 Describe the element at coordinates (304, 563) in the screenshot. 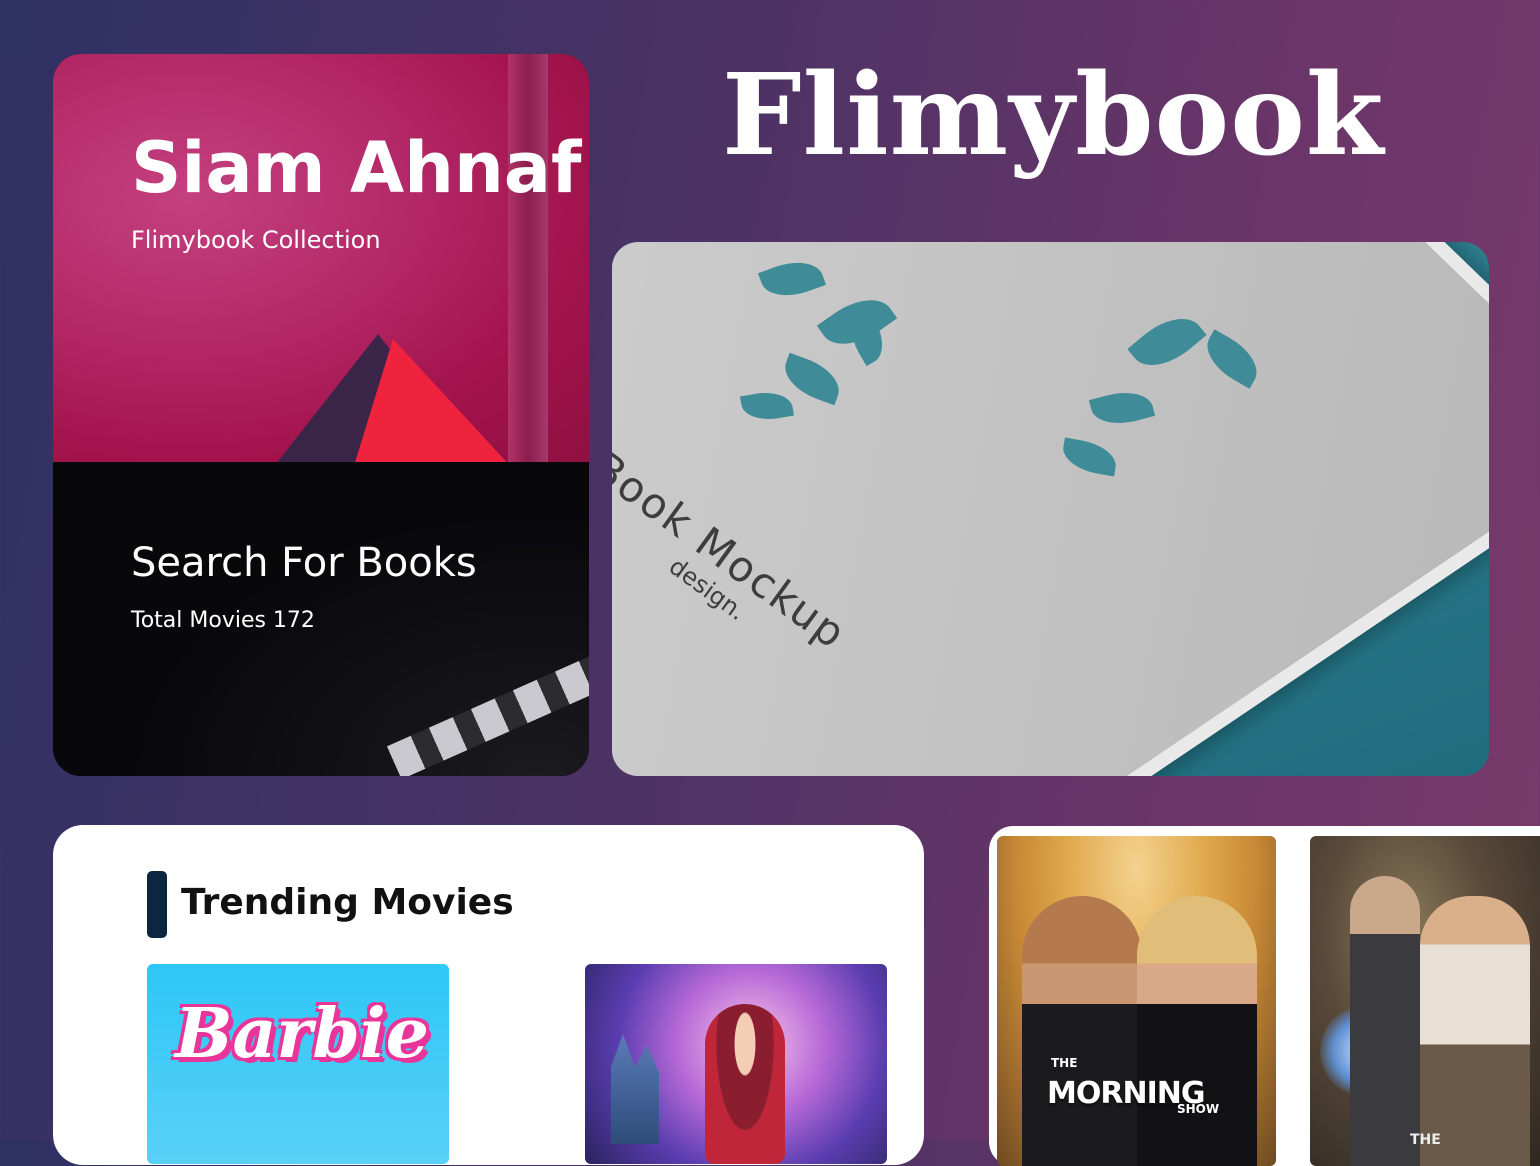

I see `search-for-books-link: Search For Books` at that location.